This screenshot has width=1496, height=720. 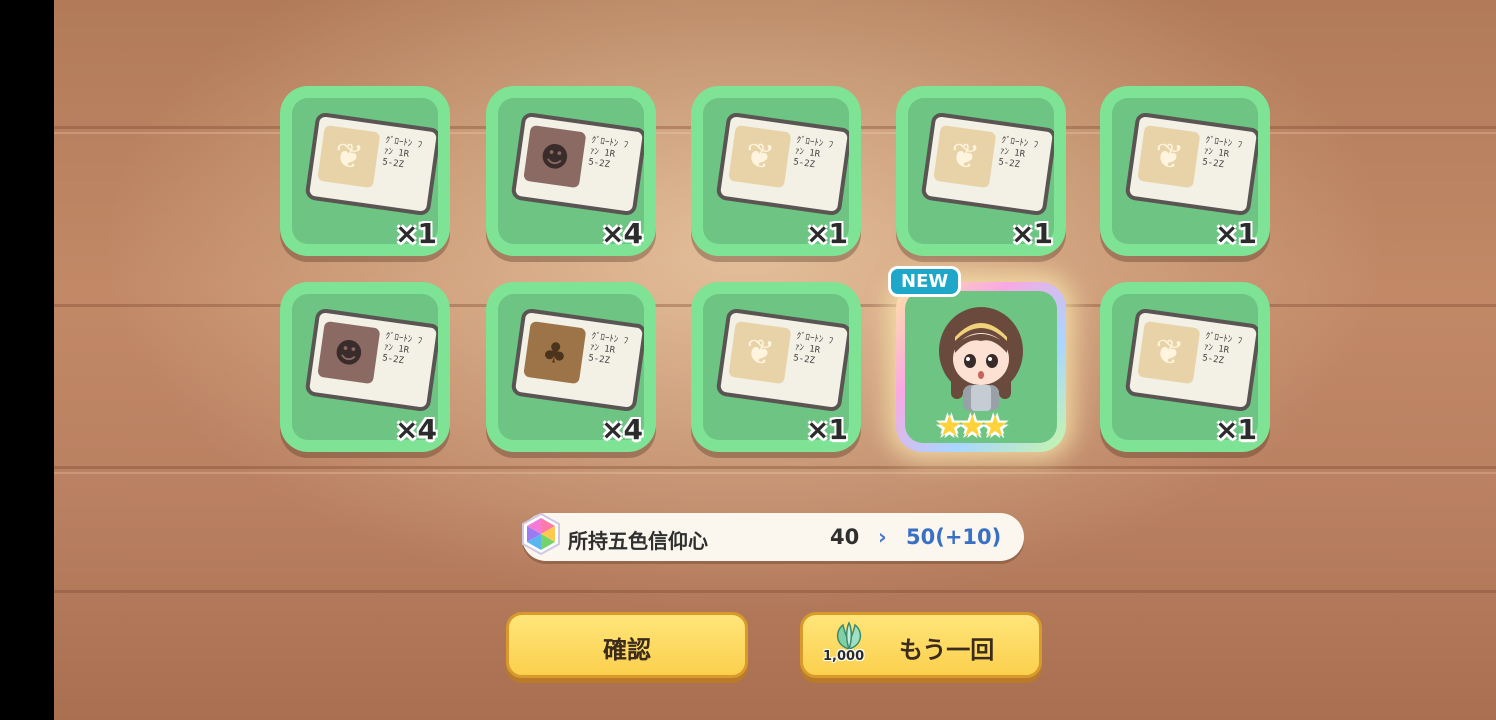 I want to click on chibi-girl-portrait, so click(x=981, y=359).